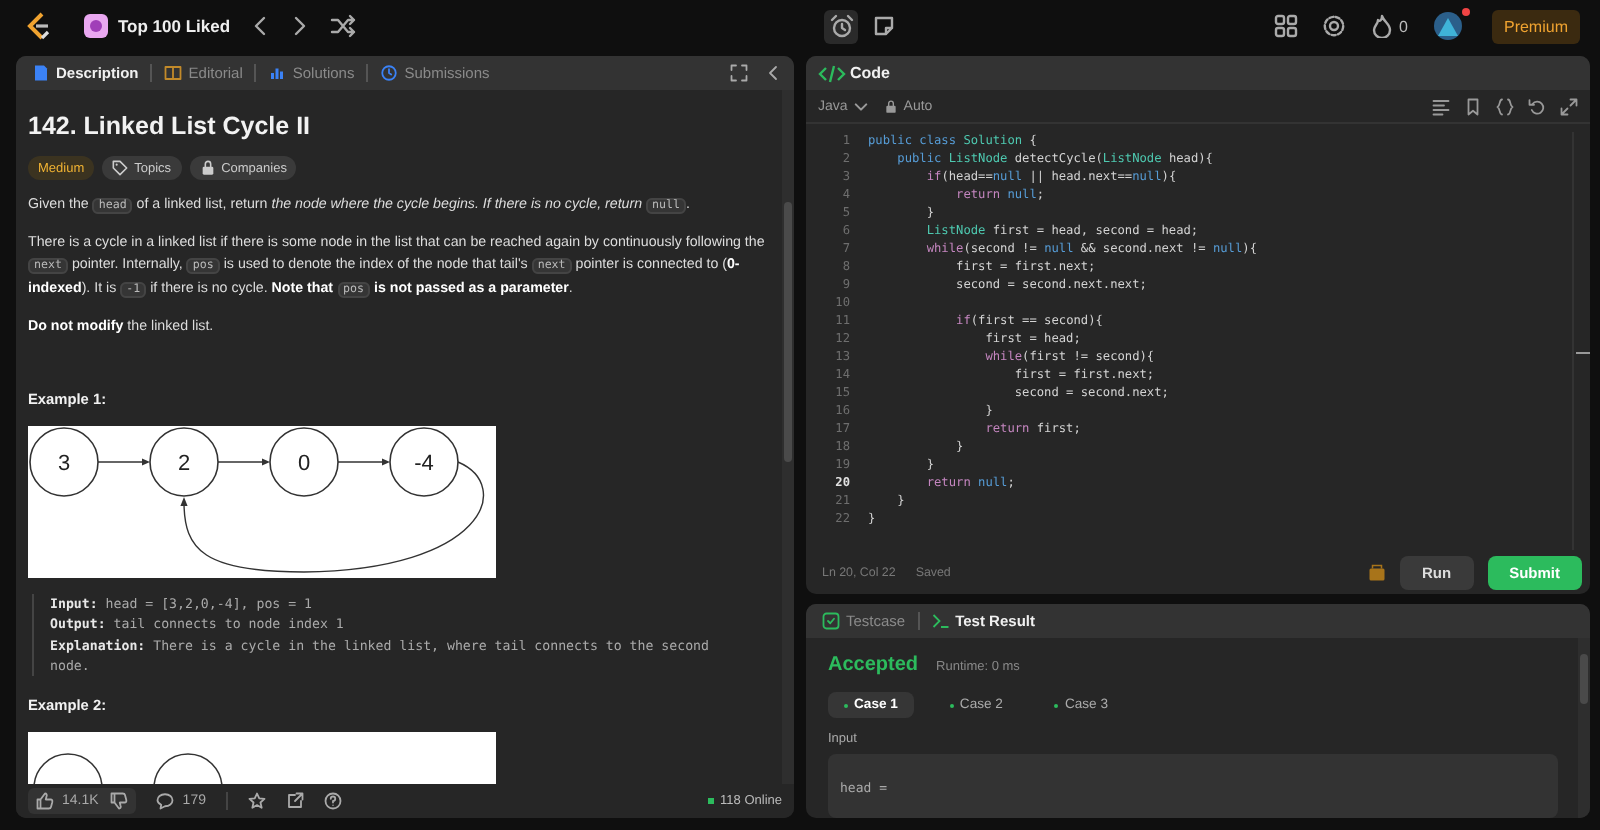 This screenshot has height=830, width=1600. What do you see at coordinates (424, 462) in the screenshot?
I see `list-node: -4` at bounding box center [424, 462].